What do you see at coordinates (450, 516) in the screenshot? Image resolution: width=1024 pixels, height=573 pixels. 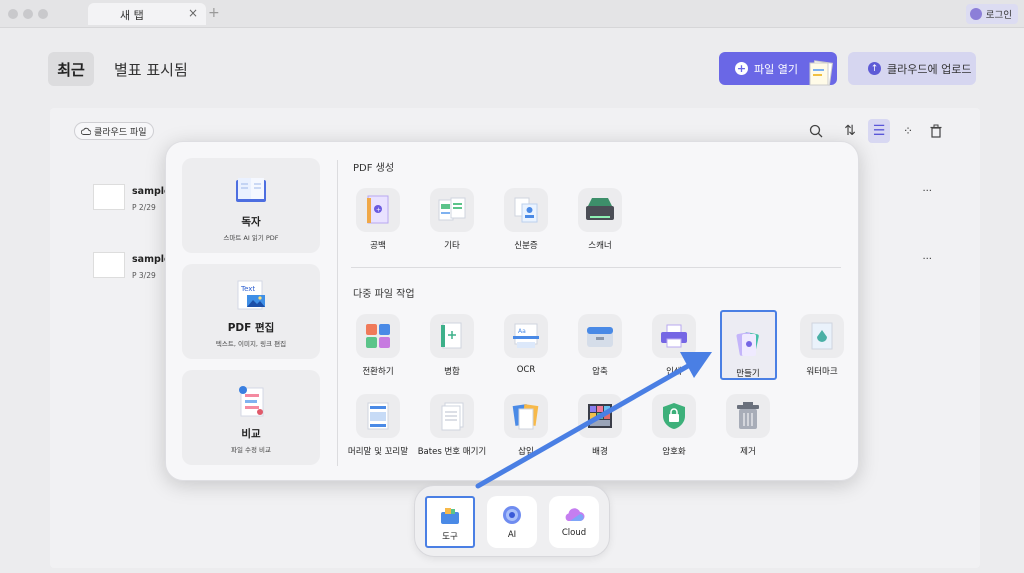 I see `toolbox-icon` at bounding box center [450, 516].